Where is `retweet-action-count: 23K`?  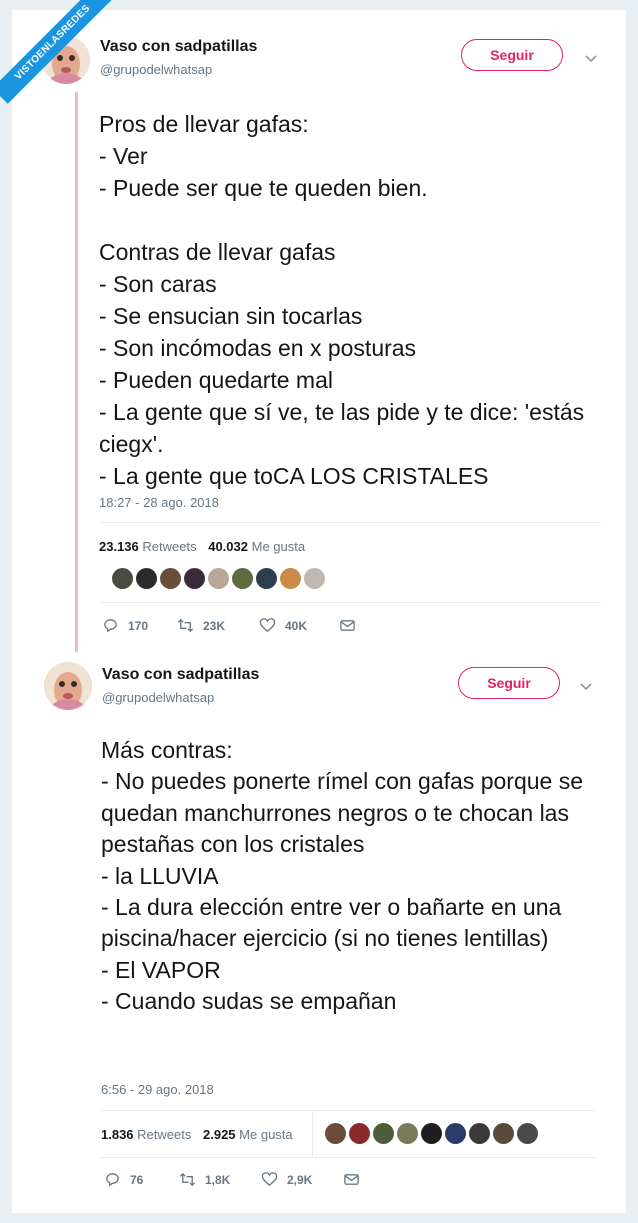
retweet-action-count: 23K is located at coordinates (214, 625).